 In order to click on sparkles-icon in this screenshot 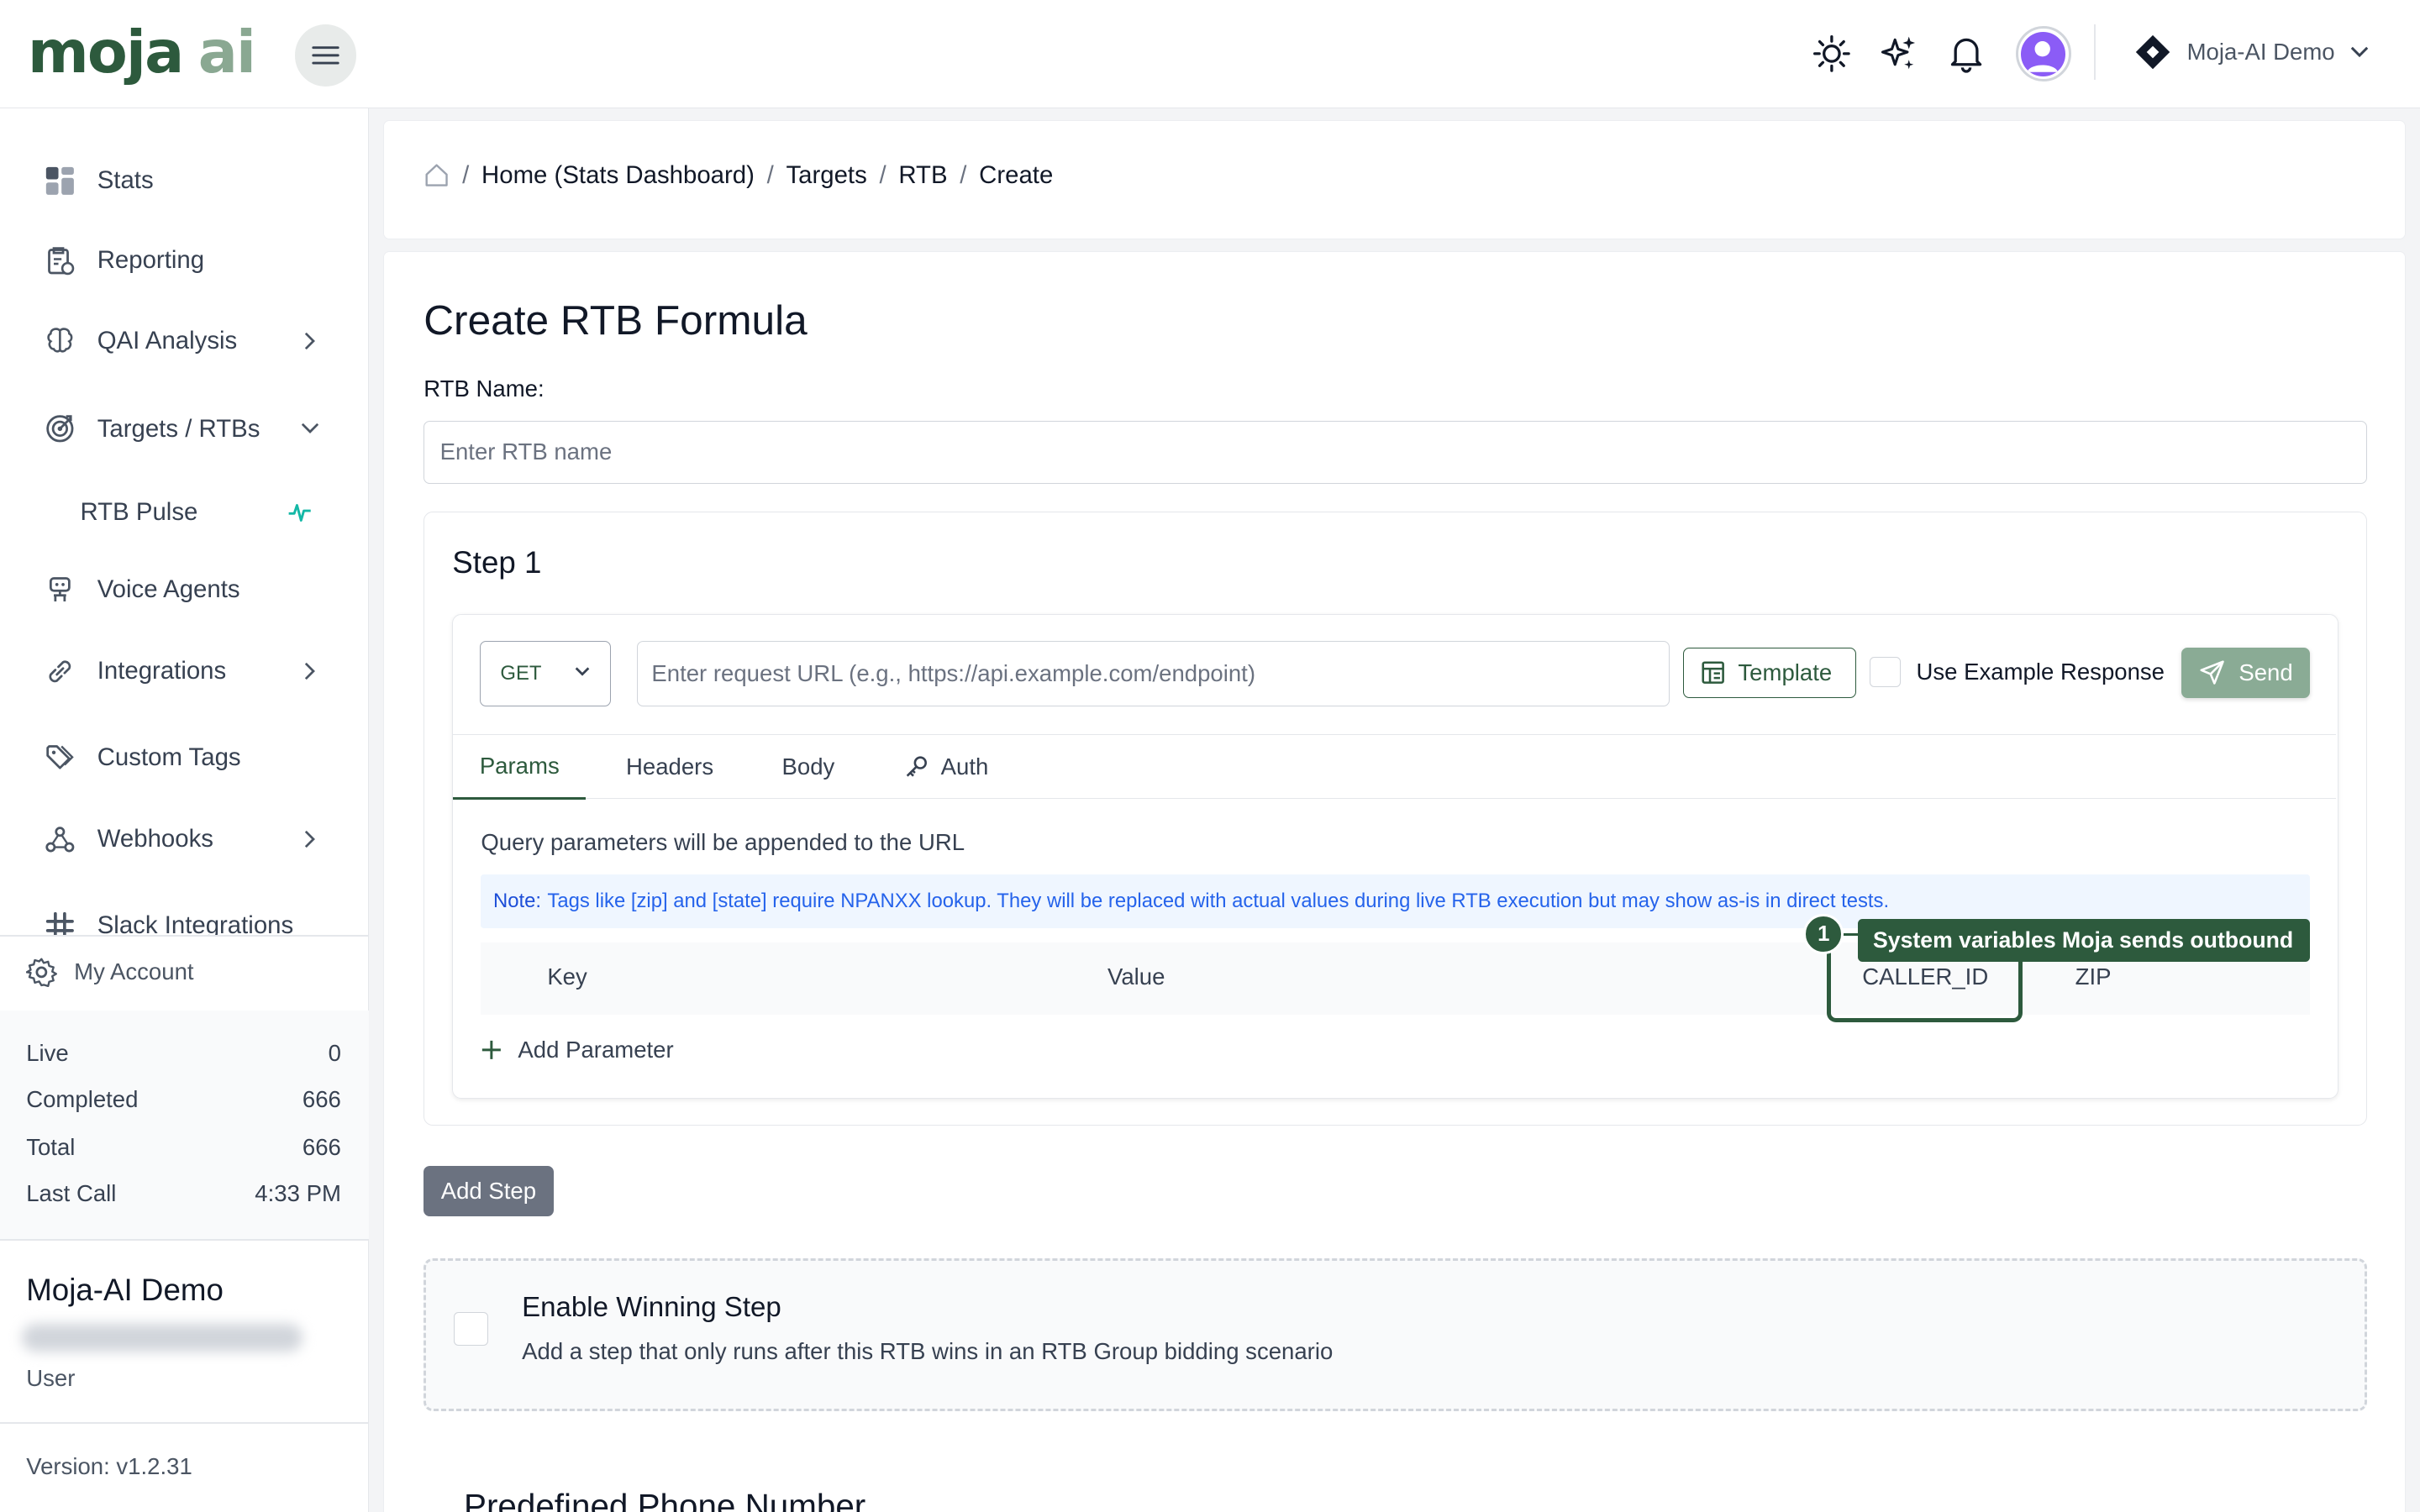, I will do `click(1898, 54)`.